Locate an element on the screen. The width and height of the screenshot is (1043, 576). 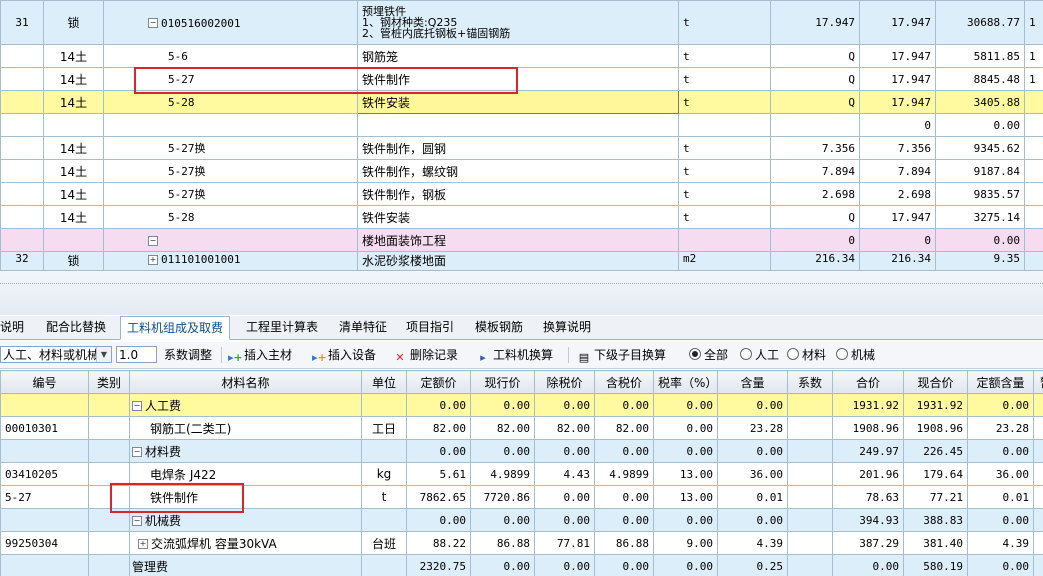
item-row: 14土 5-28 铁件安装 t Q 17.947 3275.14 is located at coordinates (521, 217).